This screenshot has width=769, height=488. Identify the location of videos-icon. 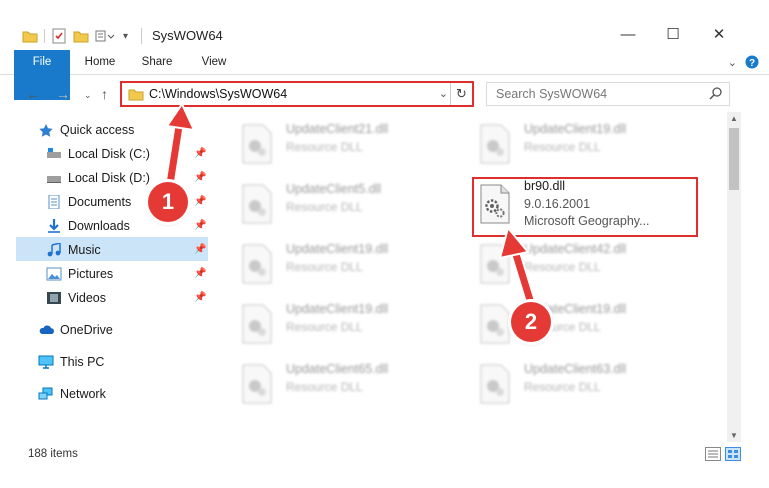
(54, 298).